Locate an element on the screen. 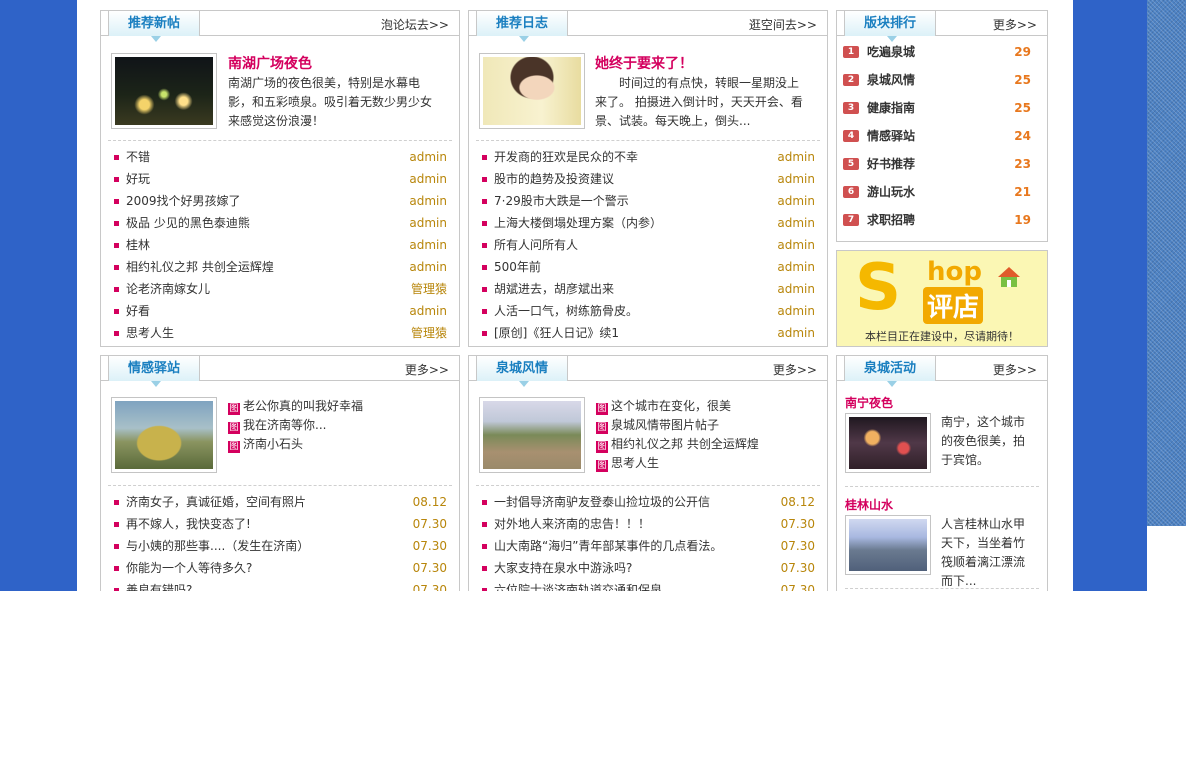 The image size is (1186, 766). board-name: 健康指南 is located at coordinates (891, 108).